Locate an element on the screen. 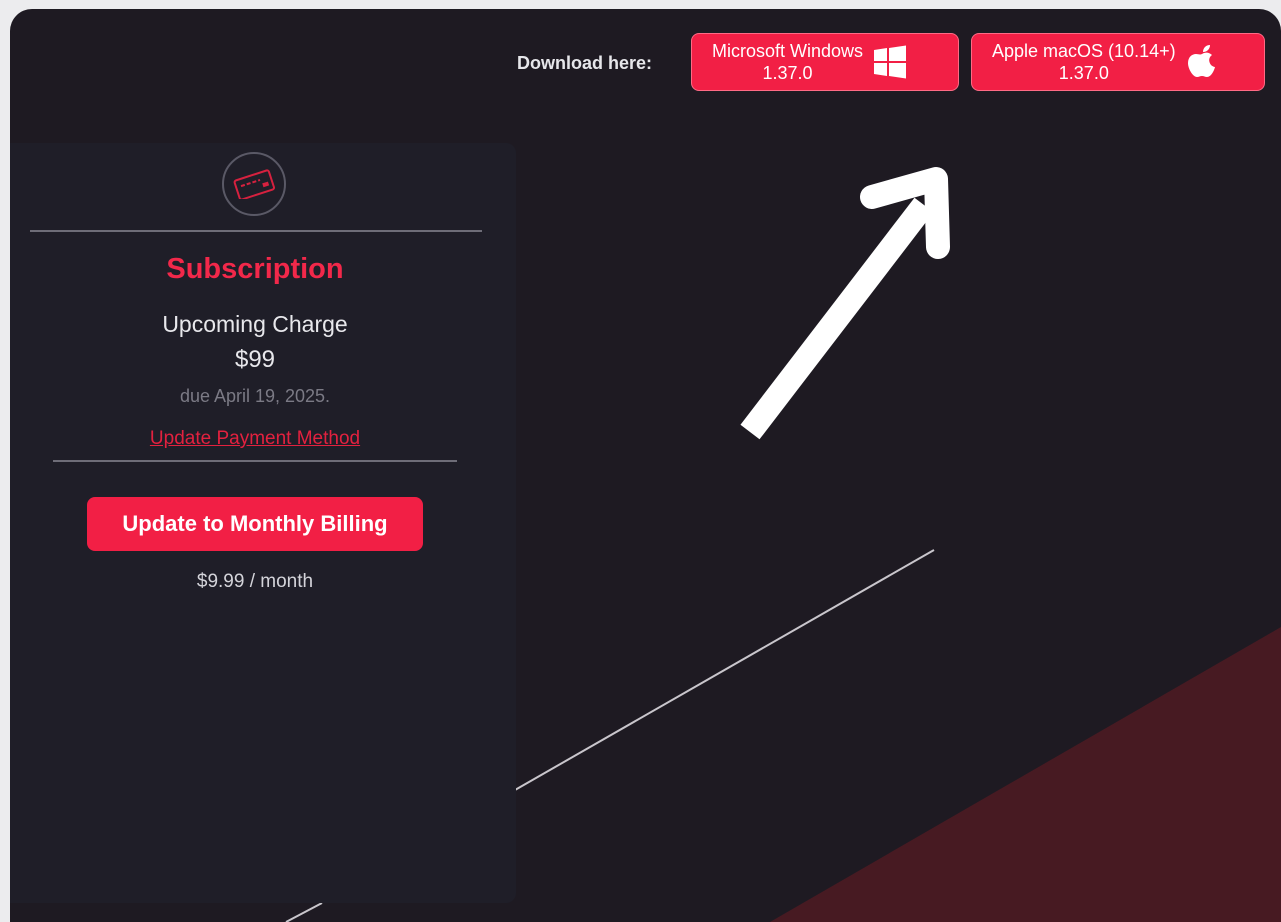 Image resolution: width=1281 pixels, height=922 pixels. macos-button-name: Apple macOS (10.14+) is located at coordinates (1084, 51).